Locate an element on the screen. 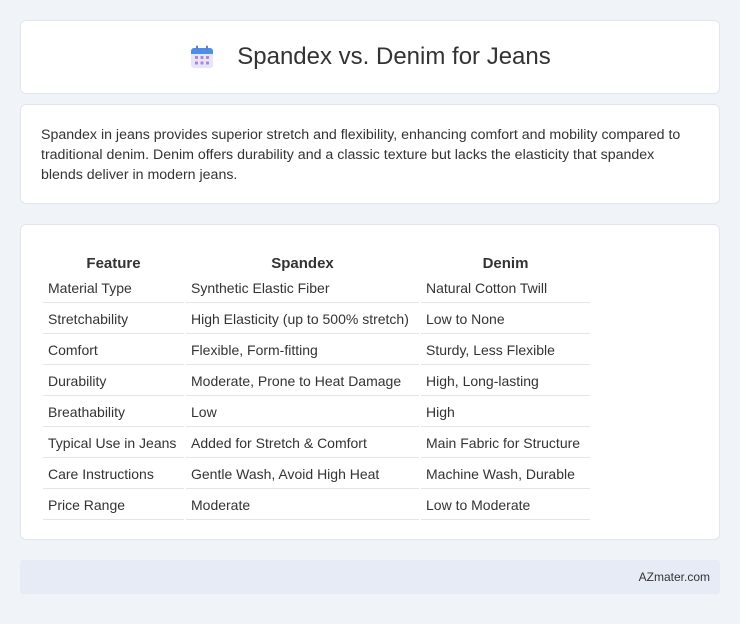  table-cell: Flexible, Form-fitting is located at coordinates (302, 350).